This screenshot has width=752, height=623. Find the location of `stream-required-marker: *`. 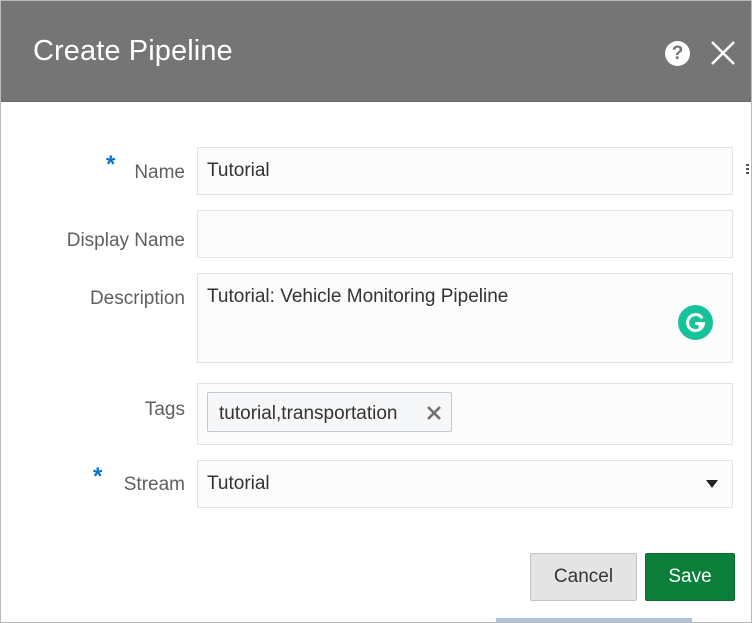

stream-required-marker: * is located at coordinates (98, 476).